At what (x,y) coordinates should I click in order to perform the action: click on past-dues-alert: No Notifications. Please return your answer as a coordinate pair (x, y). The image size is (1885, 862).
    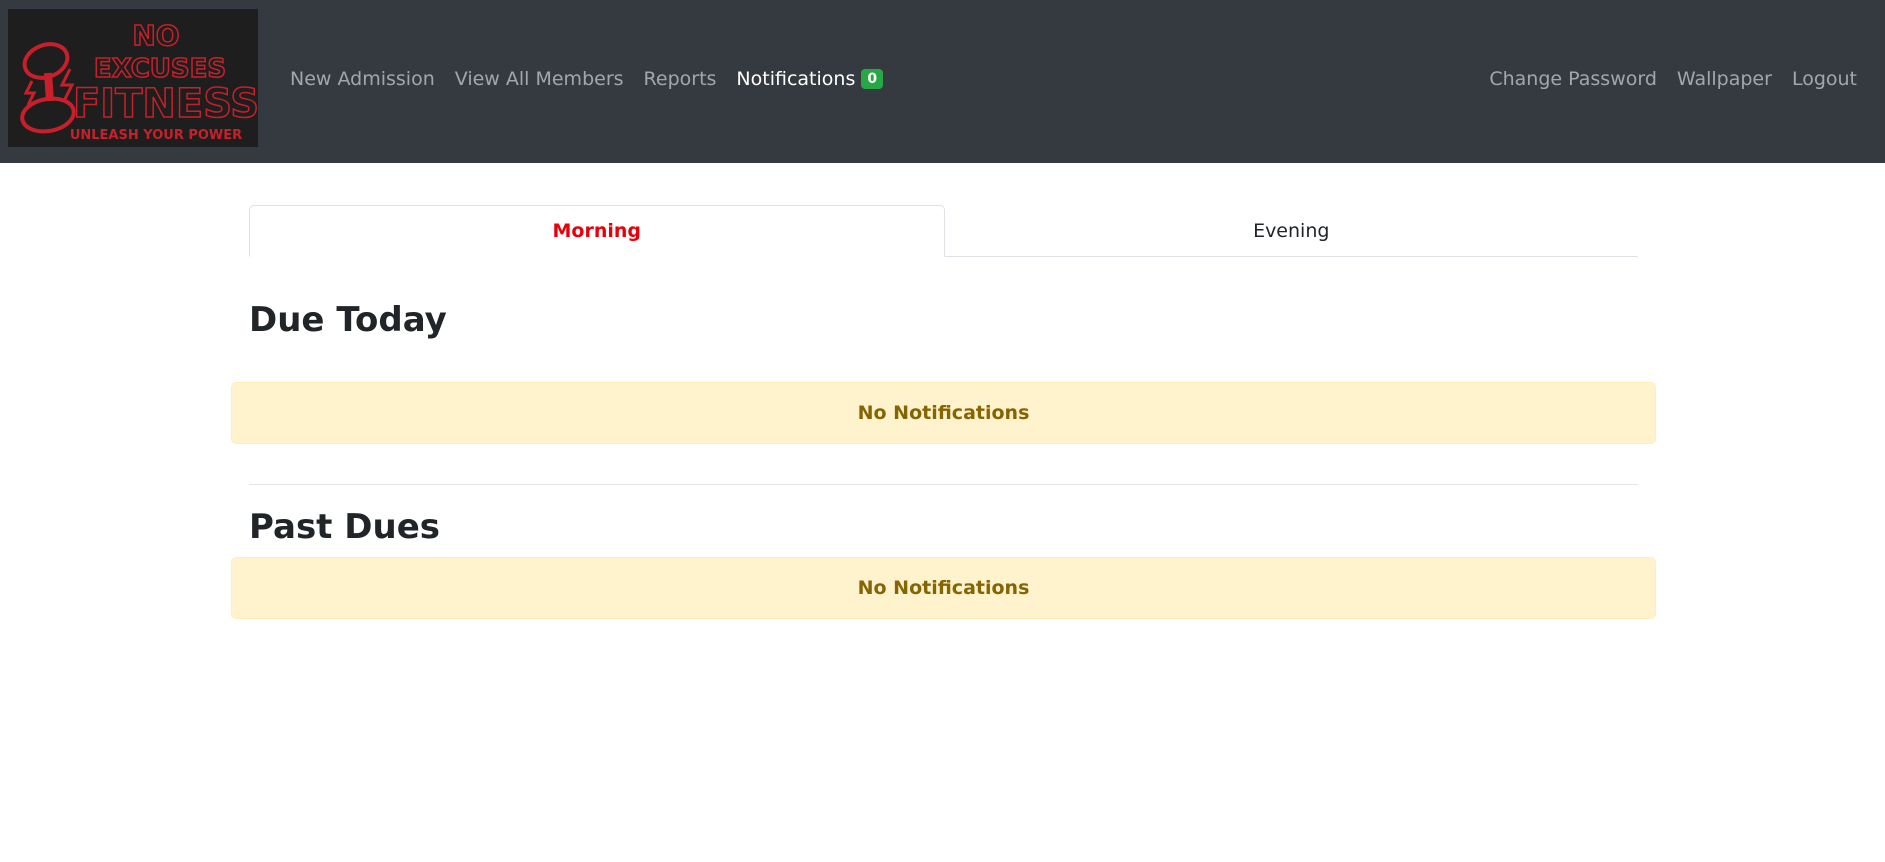
    Looking at the image, I should click on (943, 588).